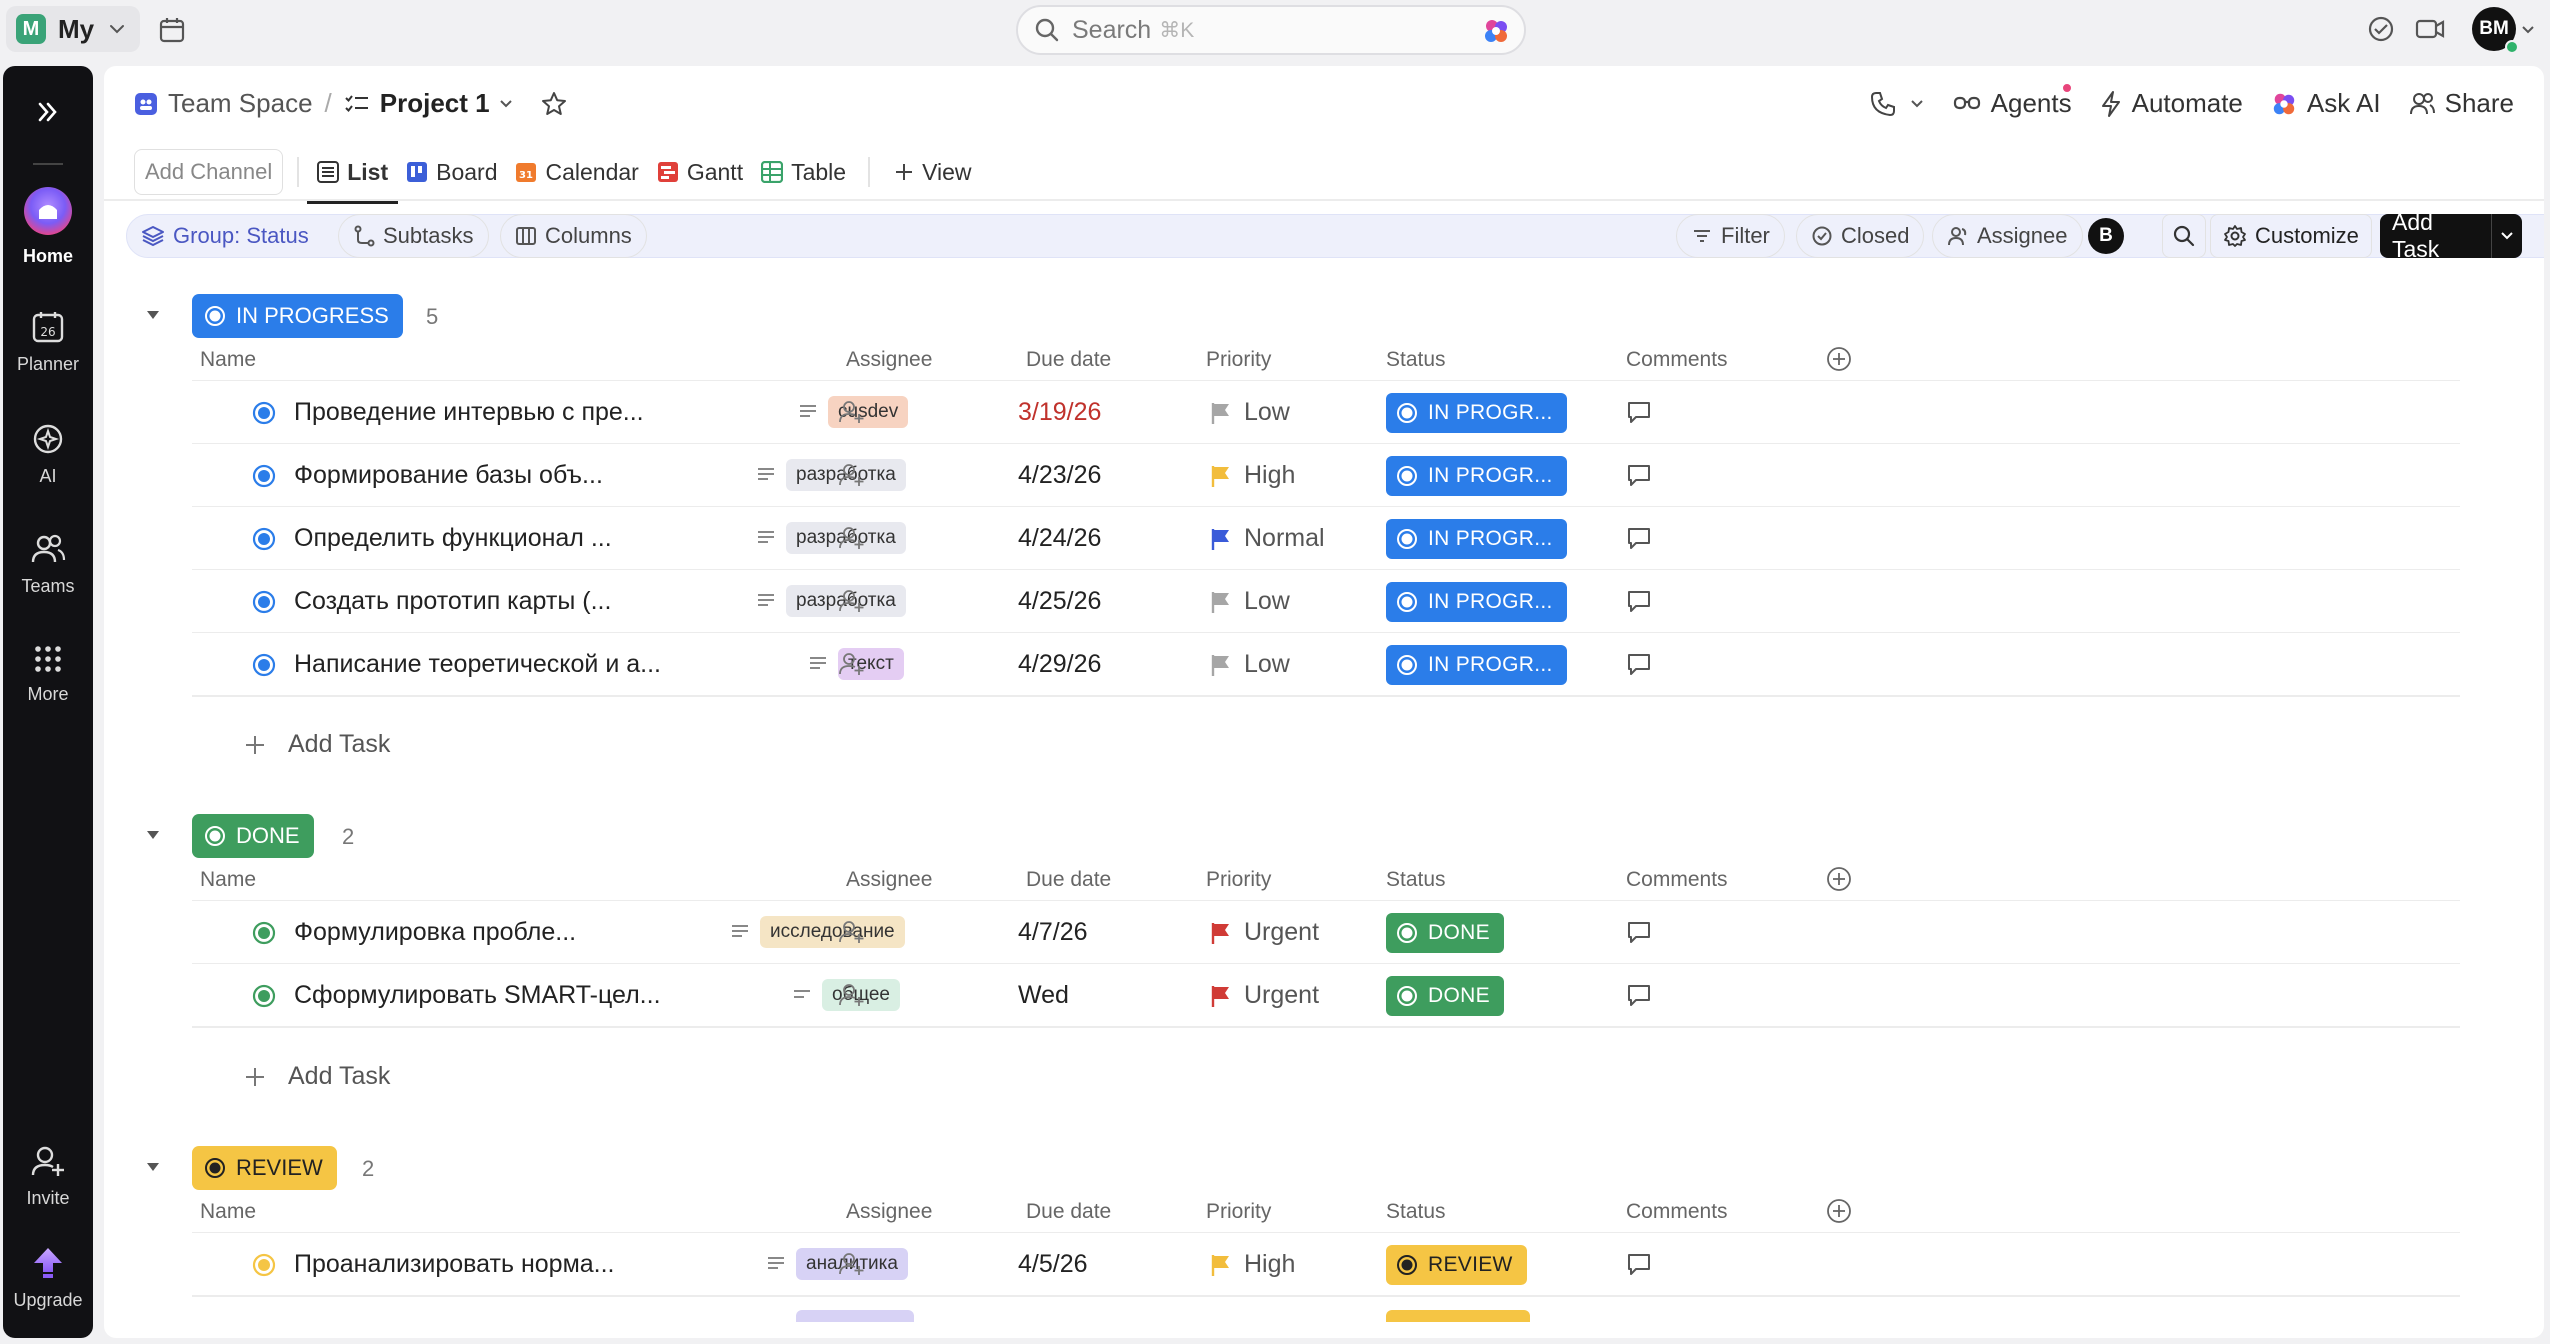  What do you see at coordinates (2171, 103) in the screenshot?
I see `automate-button: Automate` at bounding box center [2171, 103].